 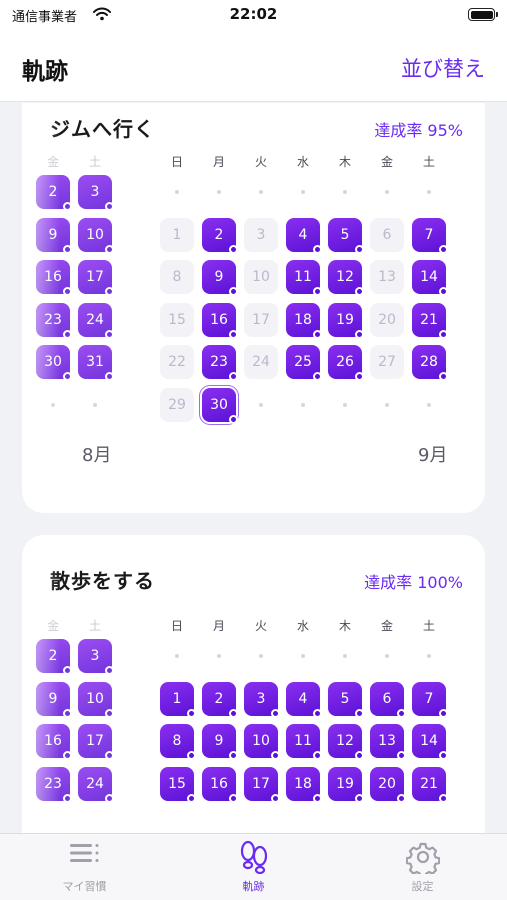 What do you see at coordinates (177, 362) in the screenshot?
I see `day-cell: 22` at bounding box center [177, 362].